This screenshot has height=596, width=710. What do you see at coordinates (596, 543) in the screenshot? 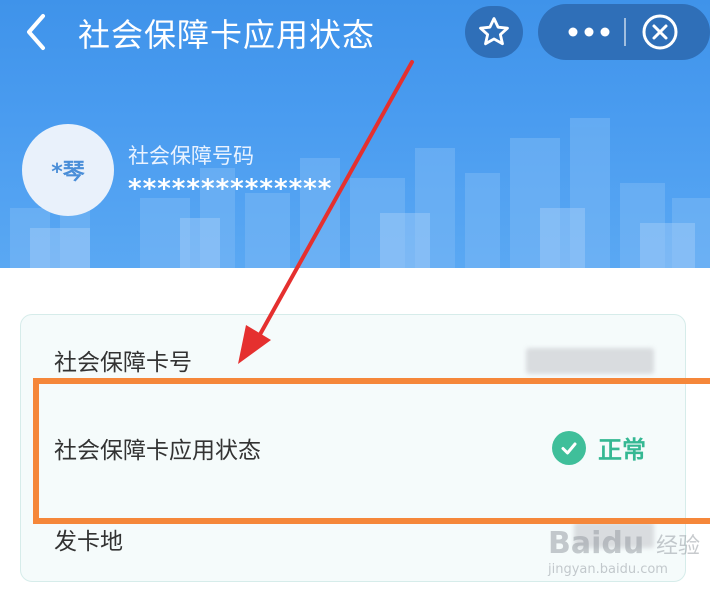
I see `watermark-logo: Baidu` at bounding box center [596, 543].